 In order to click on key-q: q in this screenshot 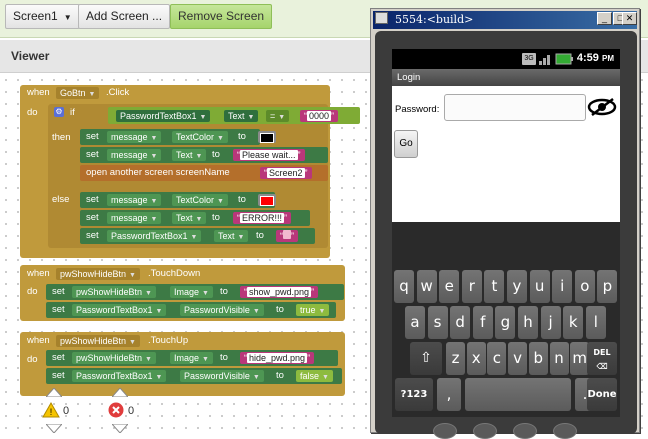, I will do `click(404, 286)`.